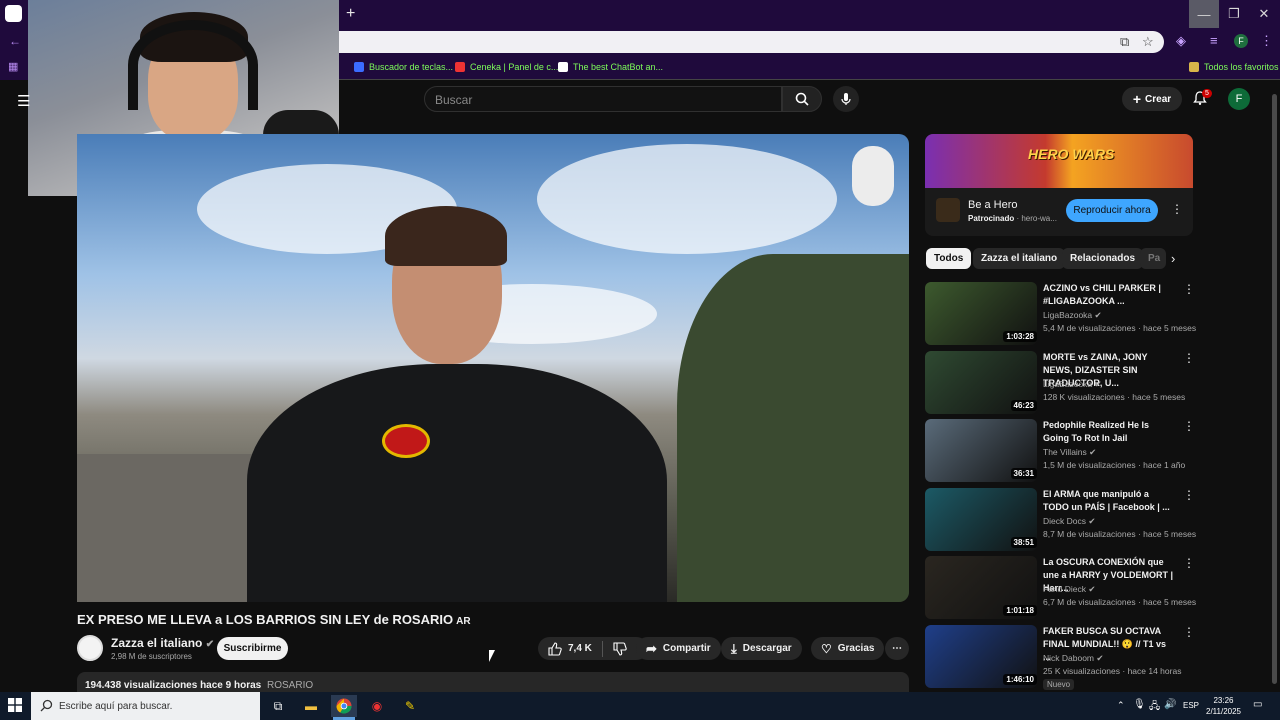  I want to click on file-explorer-icon: ▬, so click(311, 706).